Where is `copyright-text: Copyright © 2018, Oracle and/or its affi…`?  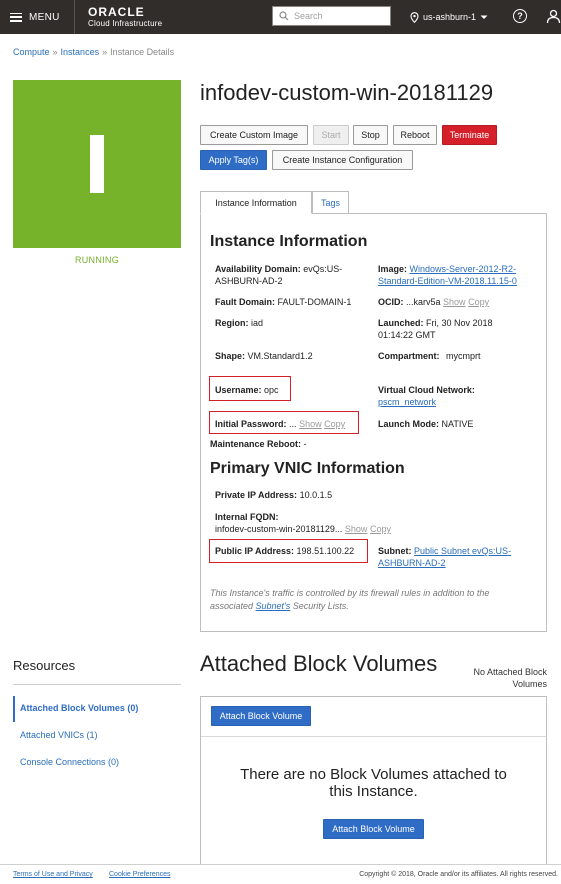 copyright-text: Copyright © 2018, Oracle and/or its affi… is located at coordinates (458, 874).